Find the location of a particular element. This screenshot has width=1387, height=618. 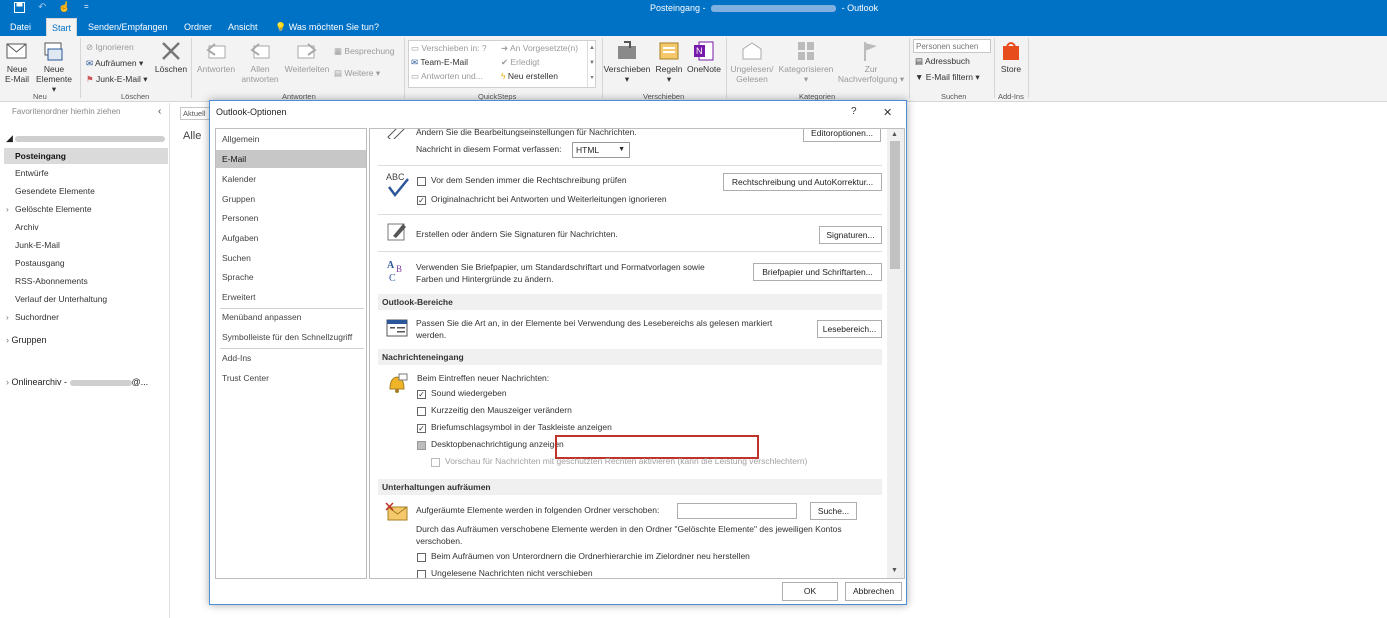

more-respond-button: ▤ Weitere ▾ is located at coordinates (357, 73).